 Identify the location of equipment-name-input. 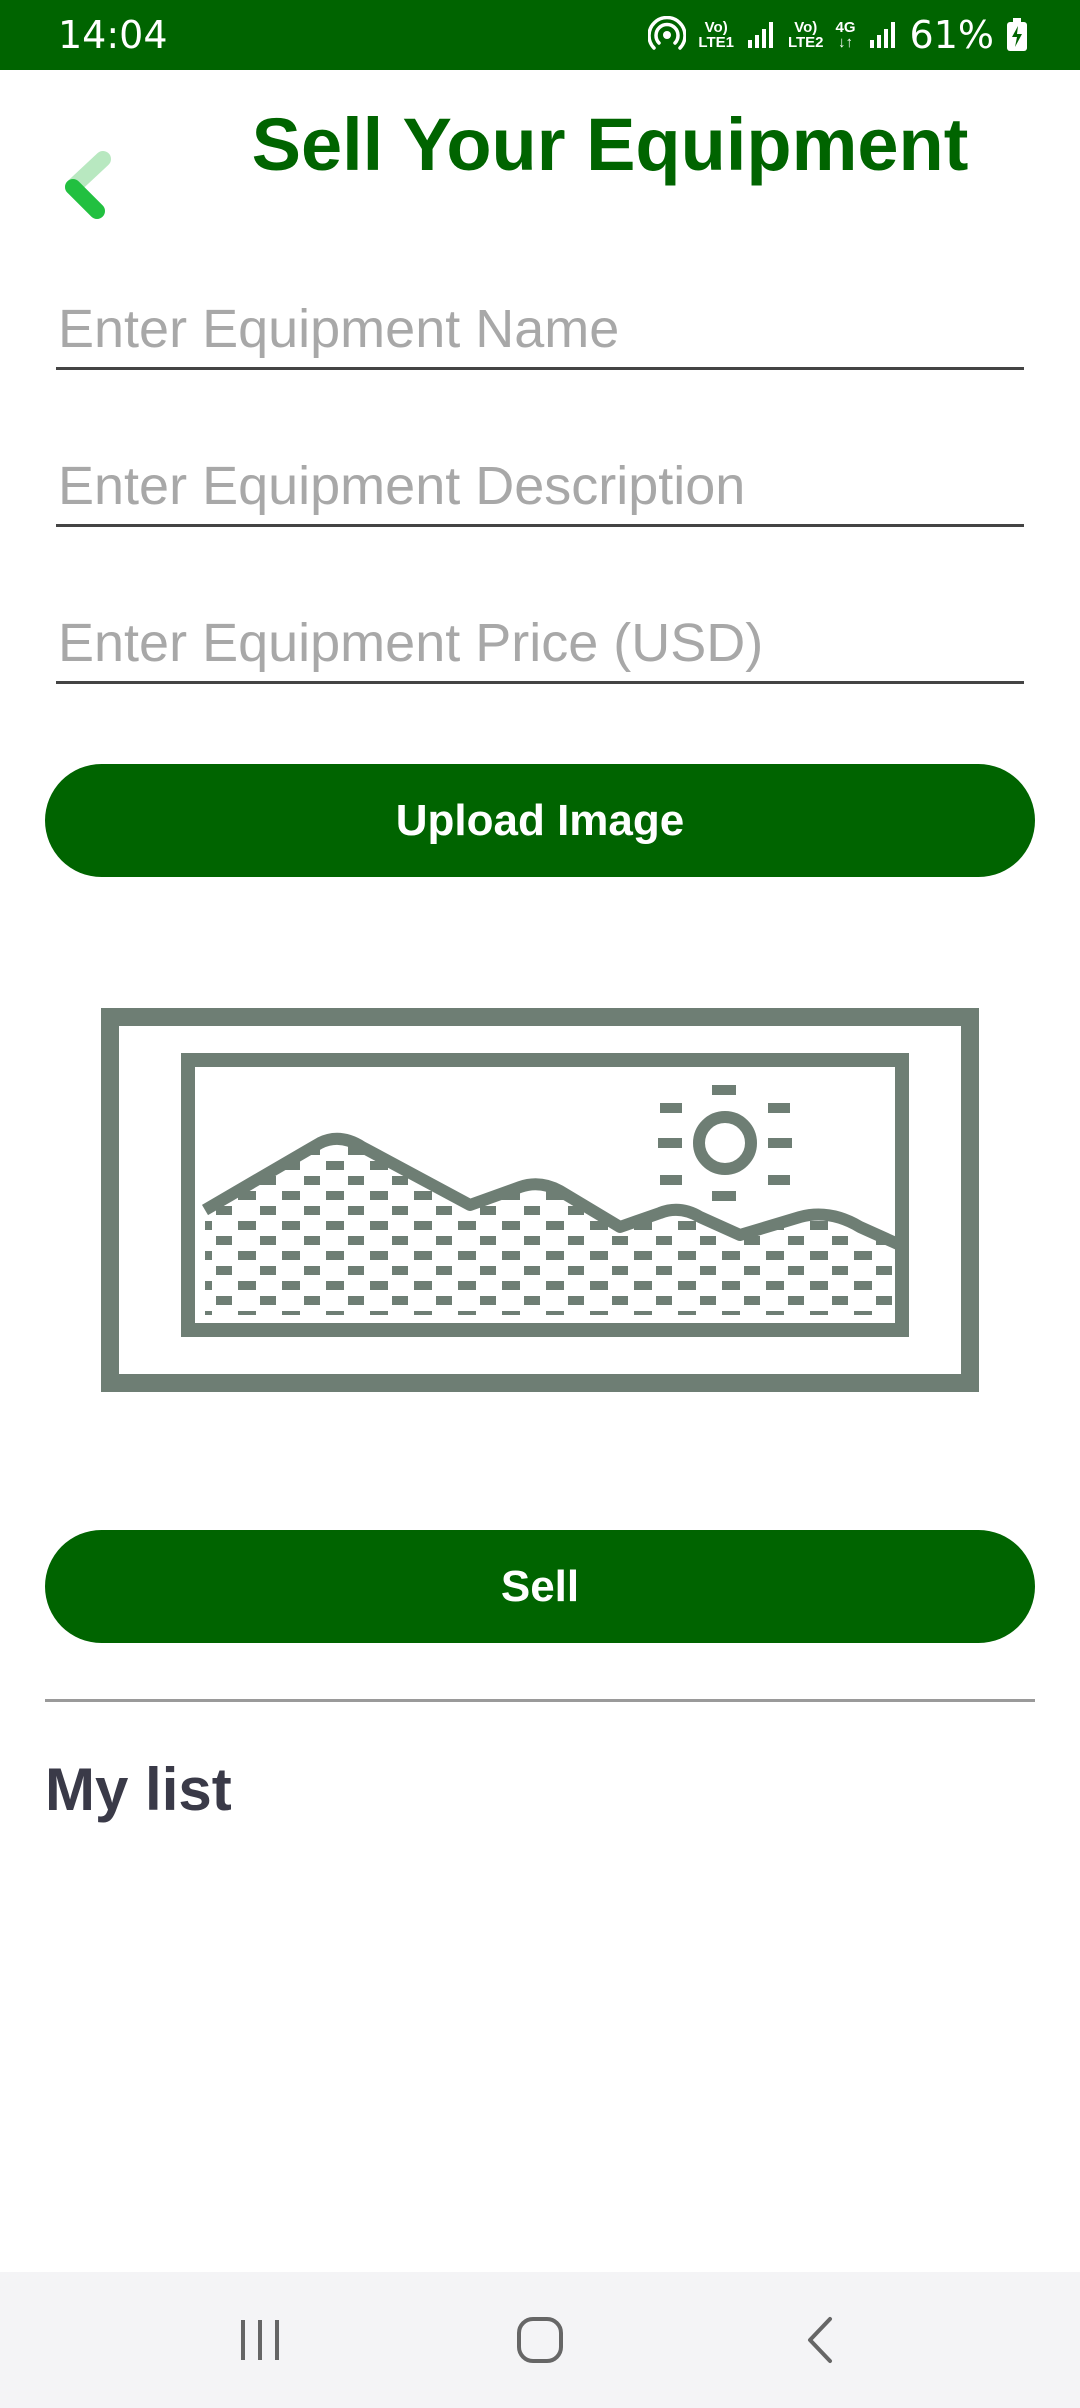
(540, 328).